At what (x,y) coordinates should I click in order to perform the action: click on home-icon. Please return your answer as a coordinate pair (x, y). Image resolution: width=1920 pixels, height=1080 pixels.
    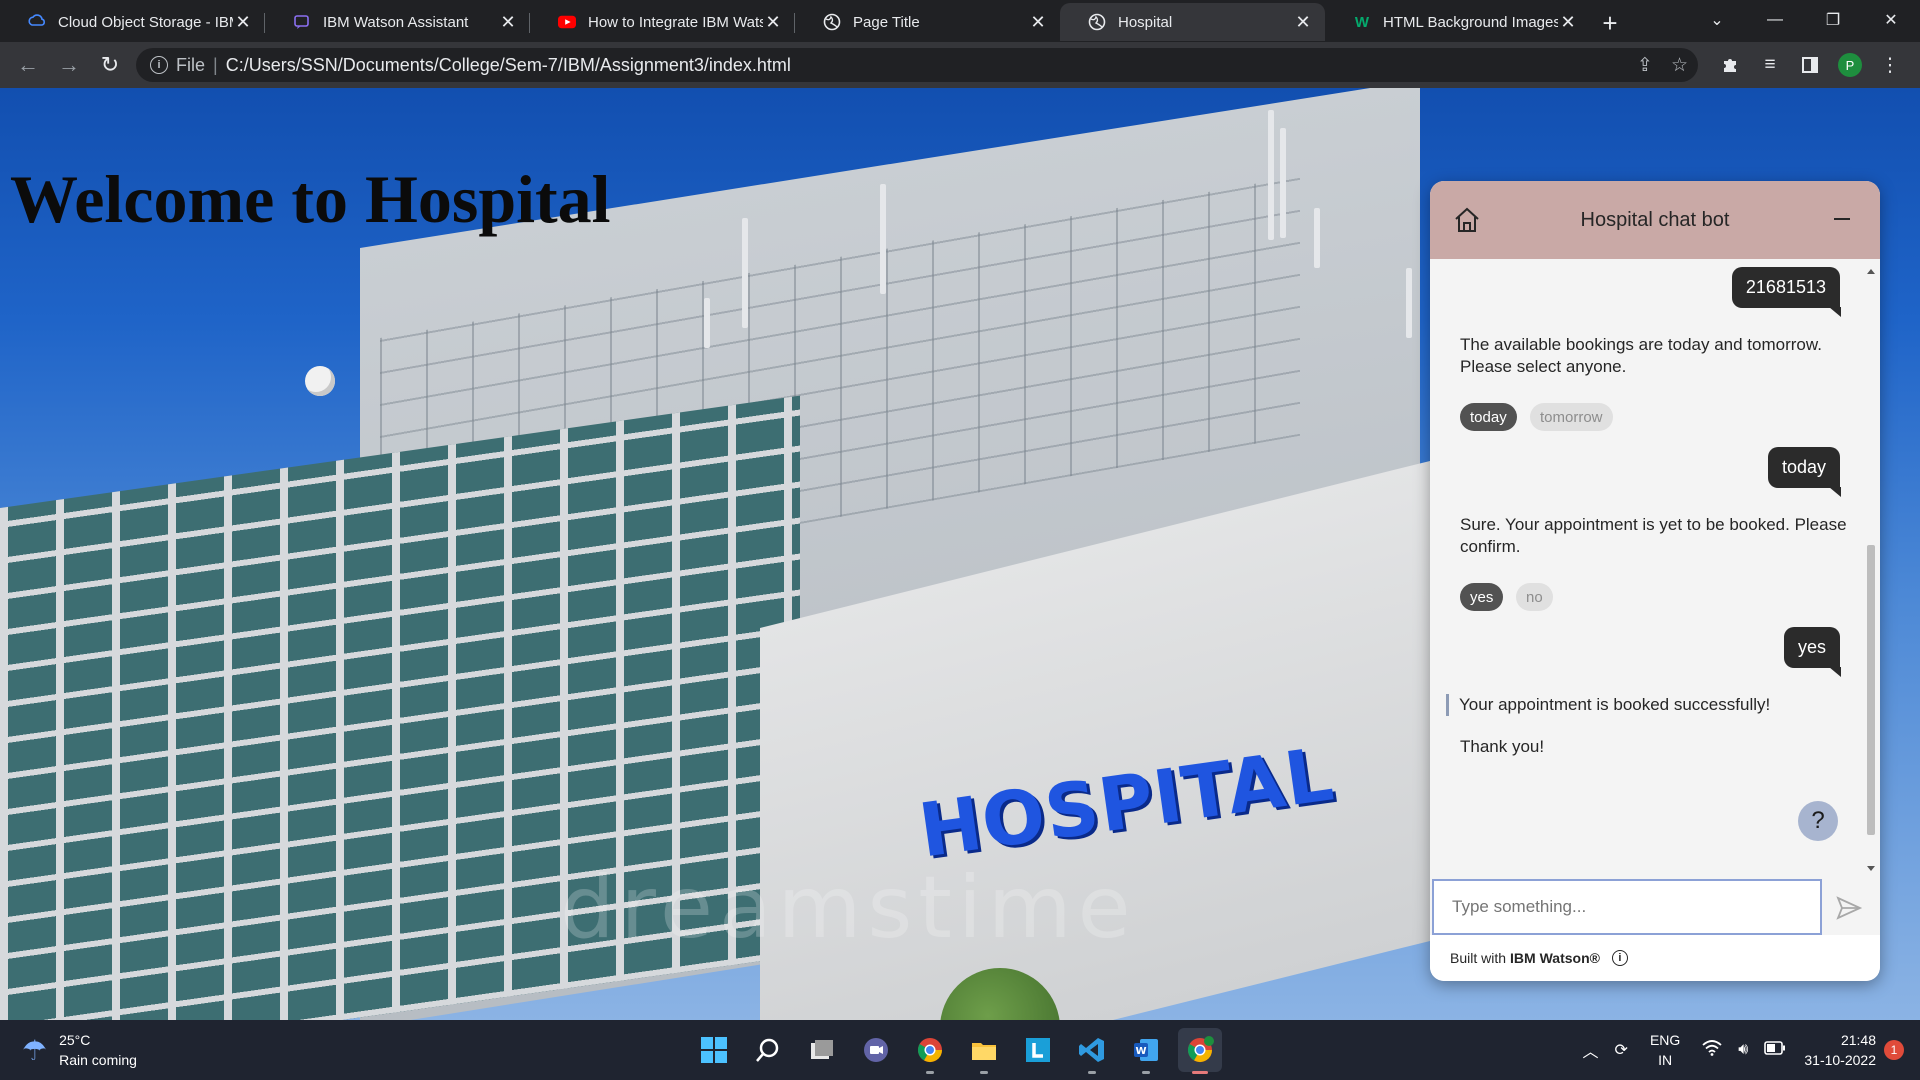
    Looking at the image, I should click on (1467, 220).